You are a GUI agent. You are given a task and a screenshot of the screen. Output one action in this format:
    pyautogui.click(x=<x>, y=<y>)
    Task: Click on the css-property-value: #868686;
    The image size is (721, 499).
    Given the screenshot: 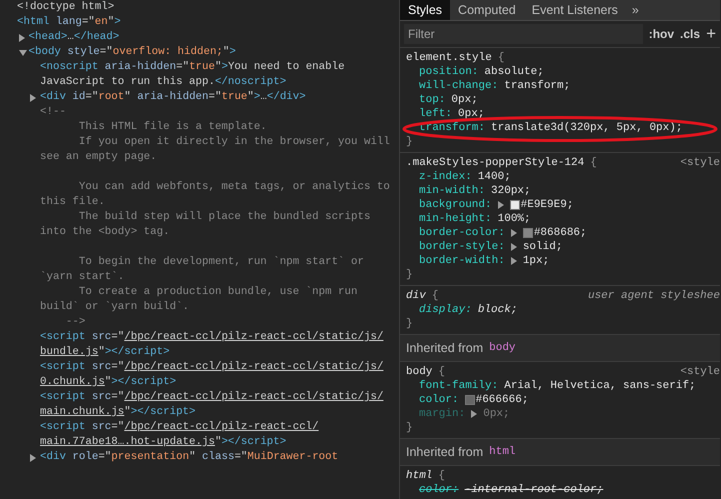 What is the action you would take?
    pyautogui.click(x=560, y=233)
    